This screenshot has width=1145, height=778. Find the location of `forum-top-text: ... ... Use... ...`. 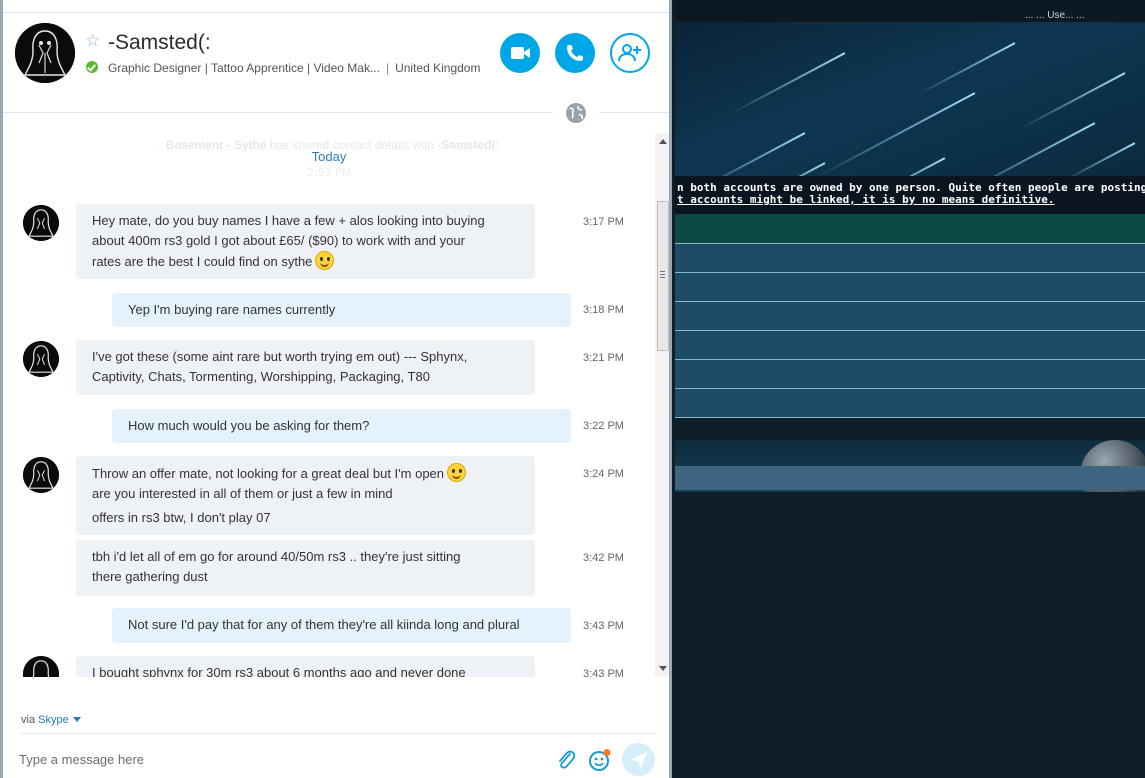

forum-top-text: ... ... Use... ... is located at coordinates (1055, 15).